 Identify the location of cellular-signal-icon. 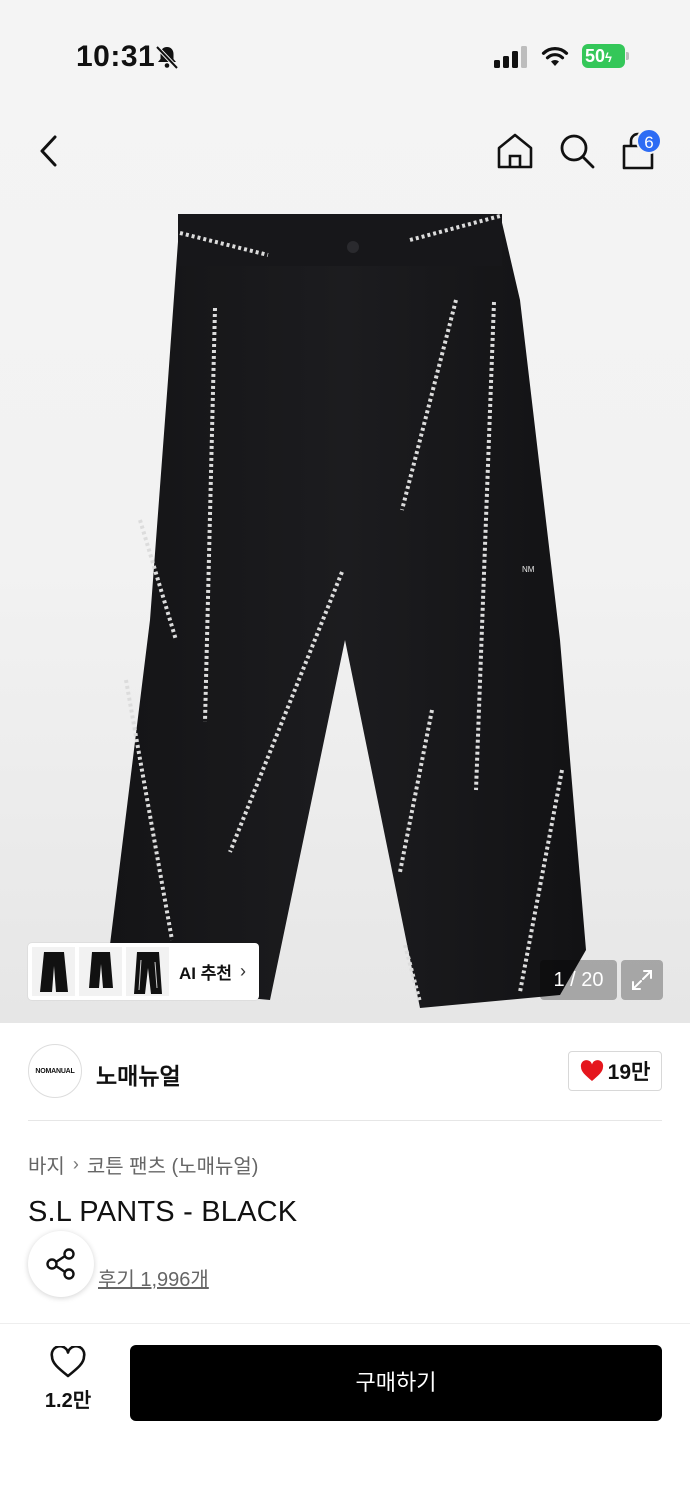
(510, 57).